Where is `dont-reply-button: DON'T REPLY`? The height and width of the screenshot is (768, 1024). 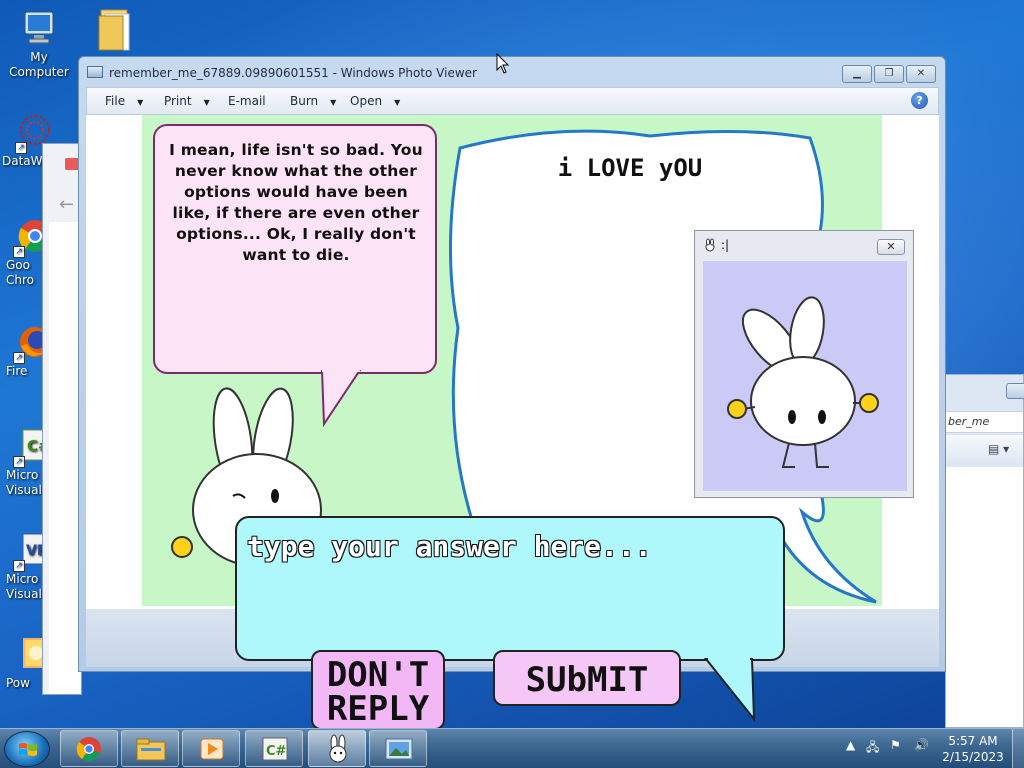
dont-reply-button: DON'T REPLY is located at coordinates (378, 690).